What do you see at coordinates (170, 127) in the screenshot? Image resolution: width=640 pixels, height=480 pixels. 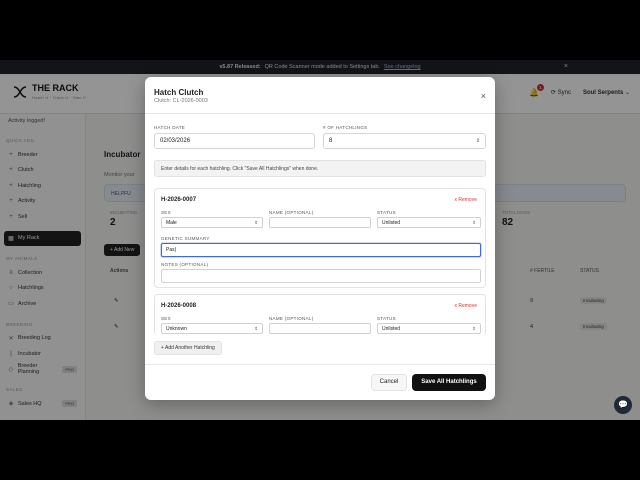 I see `hatch-date-label: HATCH DATE` at bounding box center [170, 127].